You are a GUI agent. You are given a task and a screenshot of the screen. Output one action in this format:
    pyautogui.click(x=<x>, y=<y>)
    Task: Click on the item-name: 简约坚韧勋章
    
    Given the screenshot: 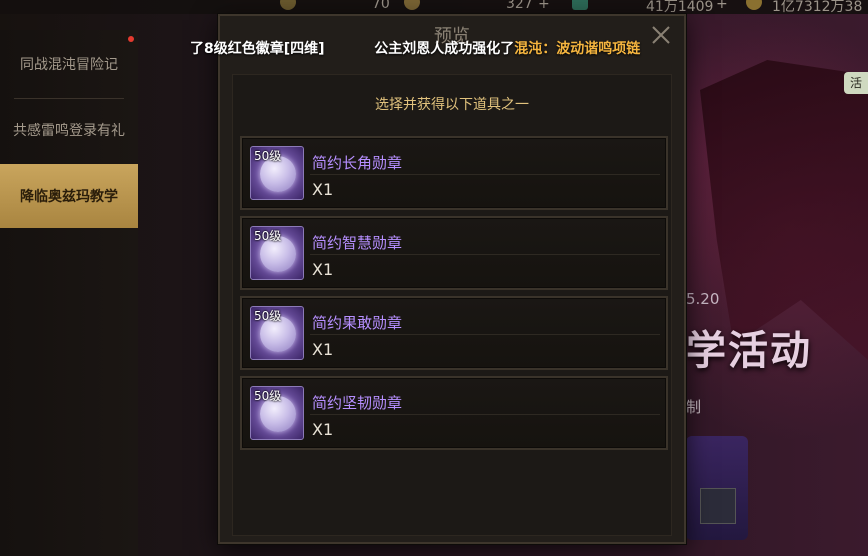 What is the action you would take?
    pyautogui.click(x=357, y=403)
    